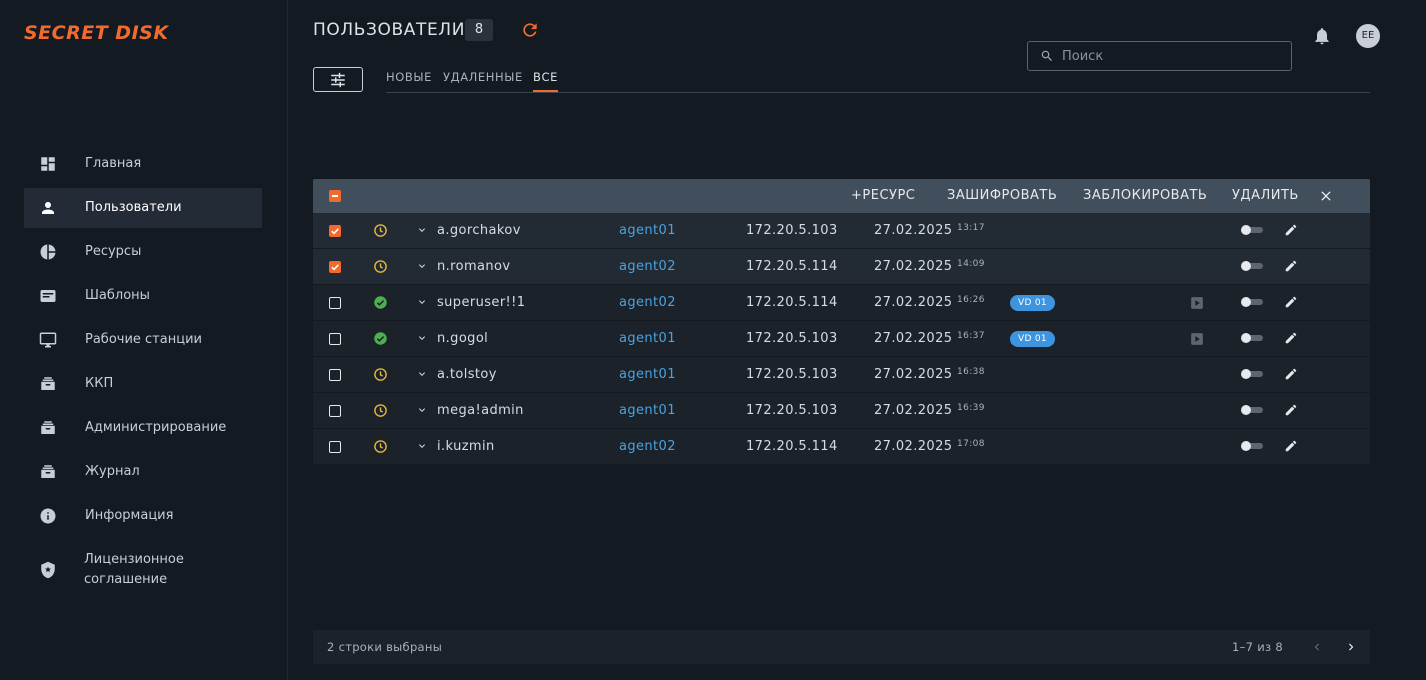  I want to click on sidebar-item-workstations: Рабочие станции, so click(143, 340).